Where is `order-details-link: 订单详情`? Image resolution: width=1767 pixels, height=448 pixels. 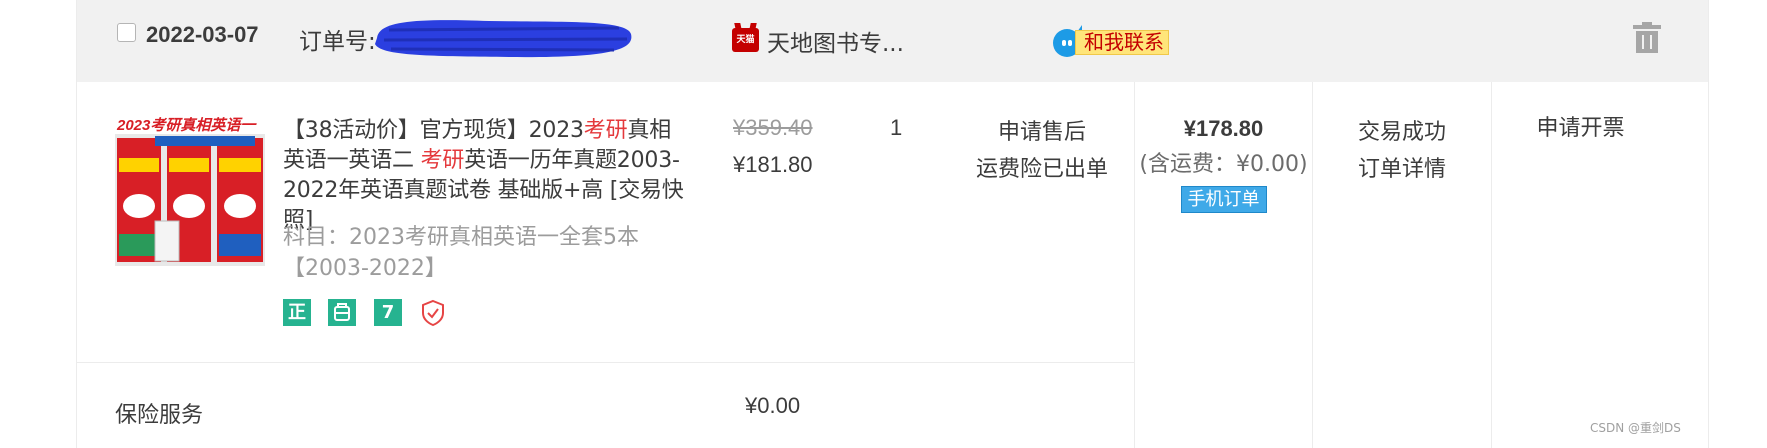 order-details-link: 订单详情 is located at coordinates (1402, 169).